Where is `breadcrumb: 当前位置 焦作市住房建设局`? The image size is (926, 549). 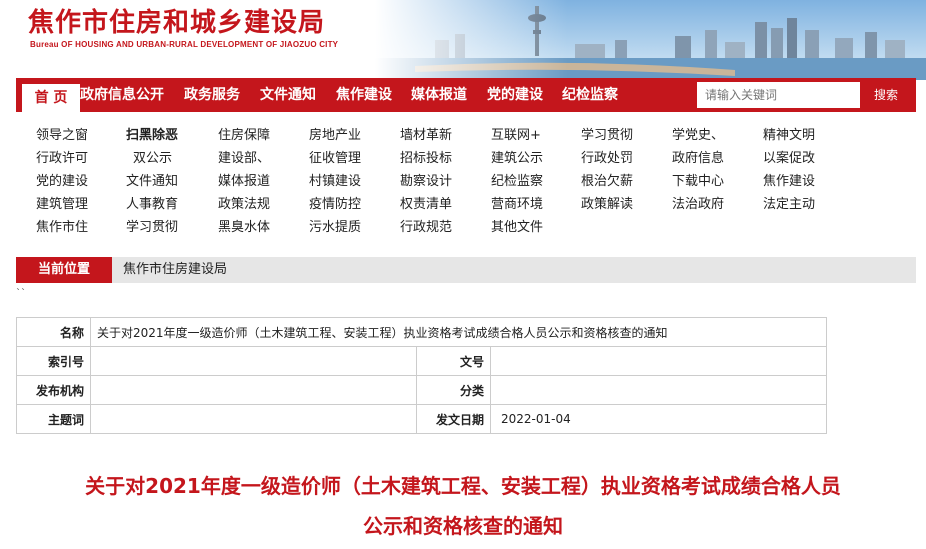 breadcrumb: 当前位置 焦作市住房建设局 is located at coordinates (466, 270).